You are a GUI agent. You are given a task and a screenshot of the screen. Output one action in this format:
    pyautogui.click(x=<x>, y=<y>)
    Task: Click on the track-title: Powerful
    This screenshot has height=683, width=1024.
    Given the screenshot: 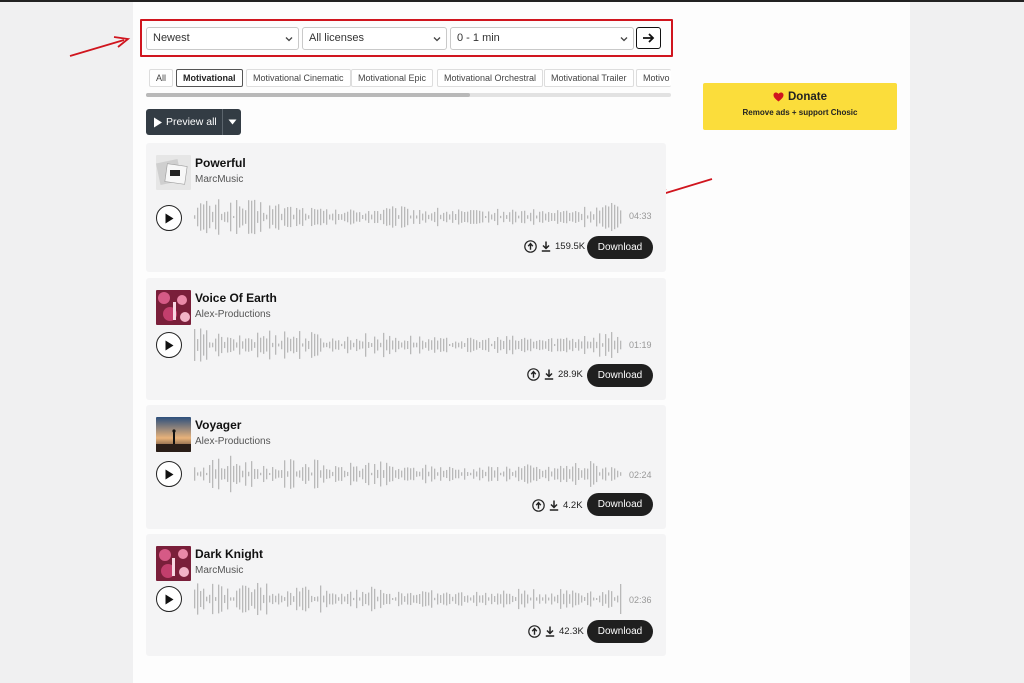 What is the action you would take?
    pyautogui.click(x=220, y=163)
    